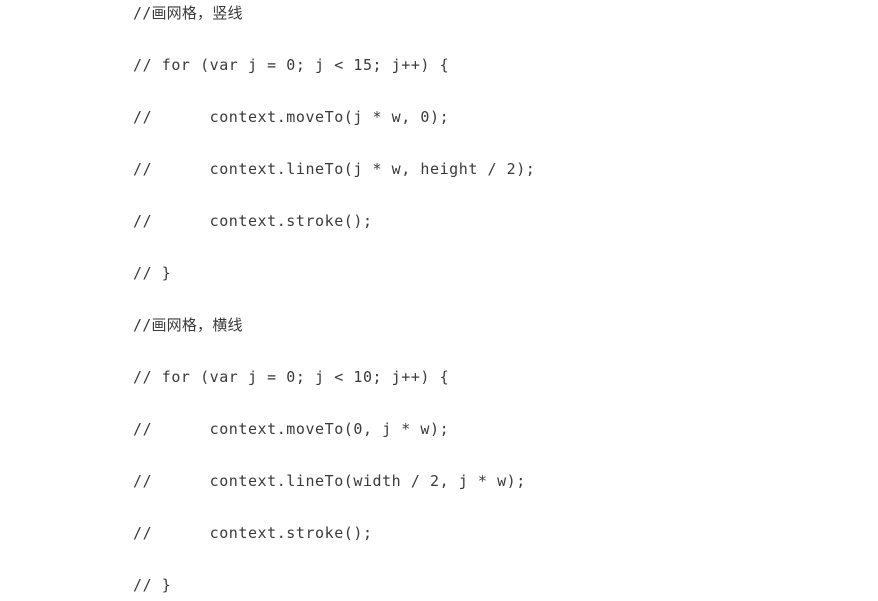 Image resolution: width=878 pixels, height=601 pixels. I want to click on code-line: //画网格，竖线, so click(188, 13).